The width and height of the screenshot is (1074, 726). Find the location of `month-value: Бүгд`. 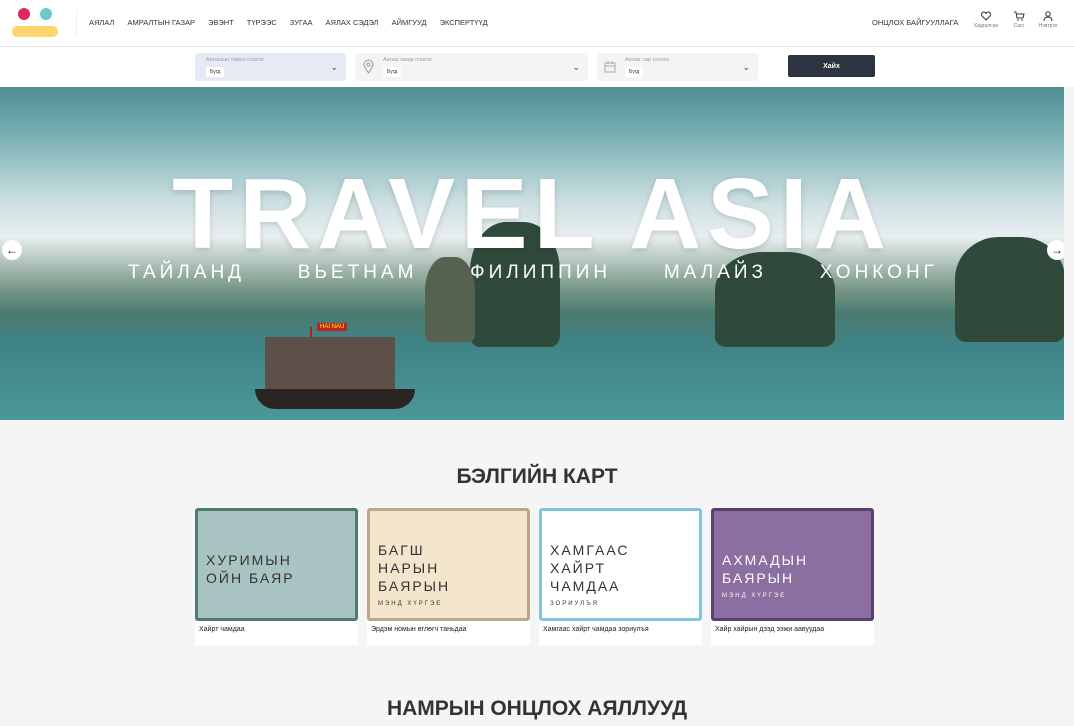

month-value: Бүгд is located at coordinates (634, 72).